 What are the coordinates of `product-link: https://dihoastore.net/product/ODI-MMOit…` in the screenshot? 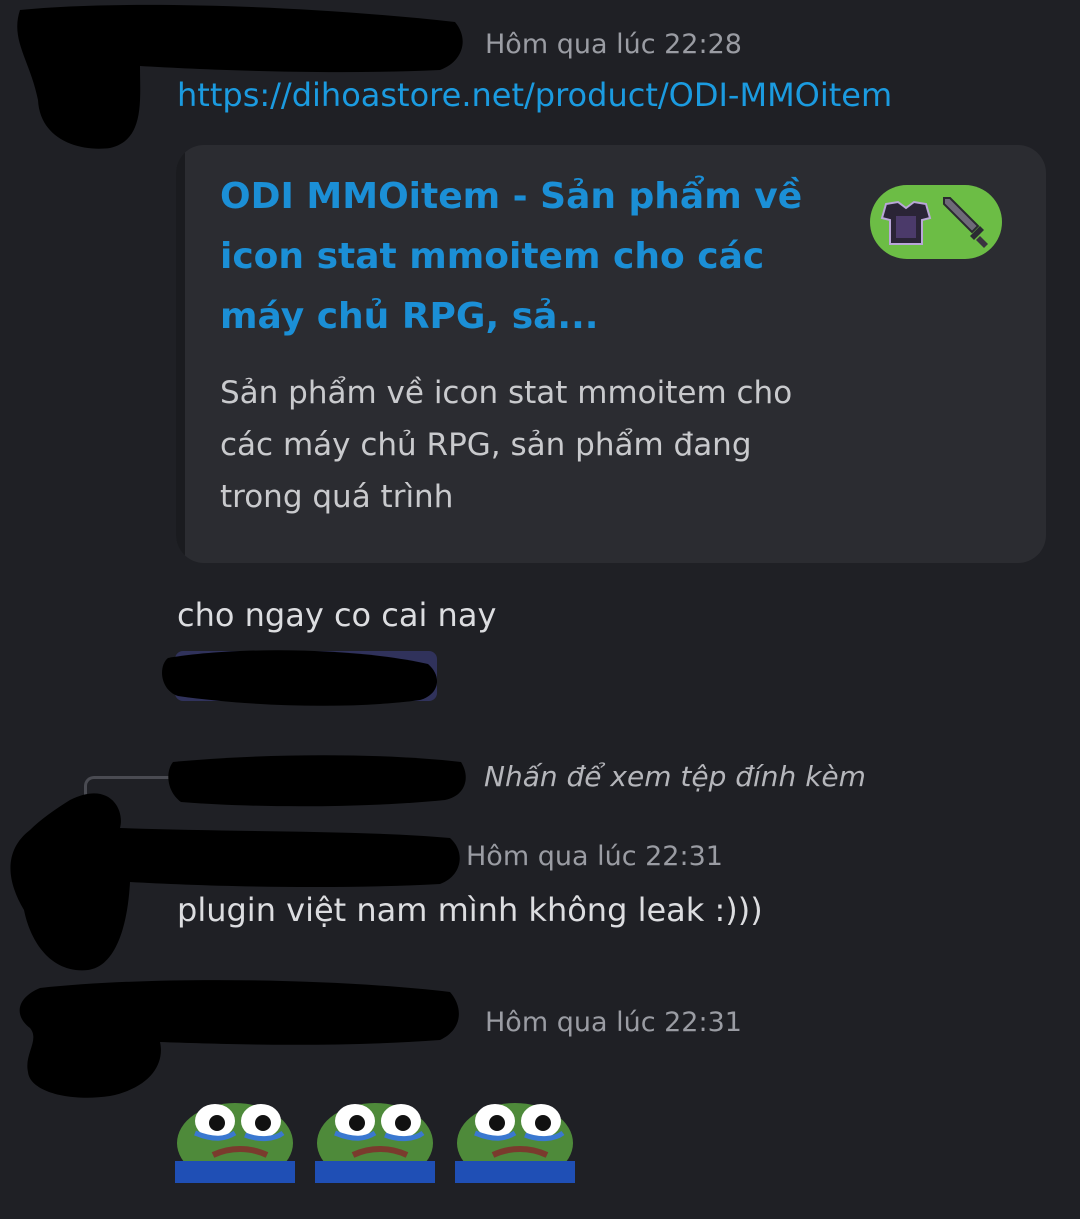 It's located at (534, 95).